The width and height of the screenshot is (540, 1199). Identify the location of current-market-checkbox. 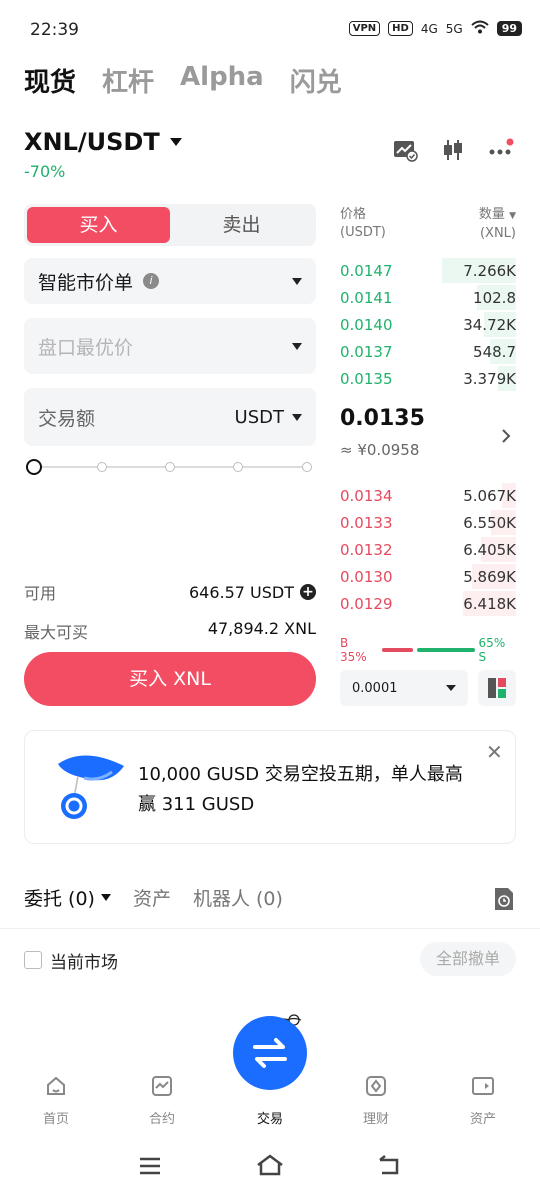
(33, 960).